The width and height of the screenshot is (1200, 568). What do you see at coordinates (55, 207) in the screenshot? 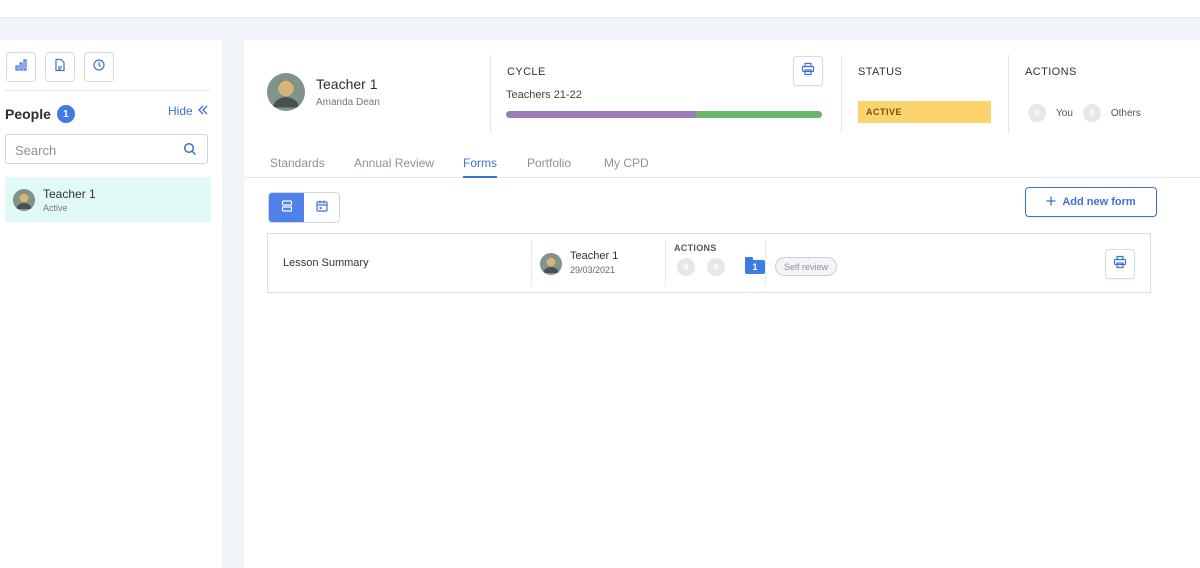
I see `person-status: Active` at bounding box center [55, 207].